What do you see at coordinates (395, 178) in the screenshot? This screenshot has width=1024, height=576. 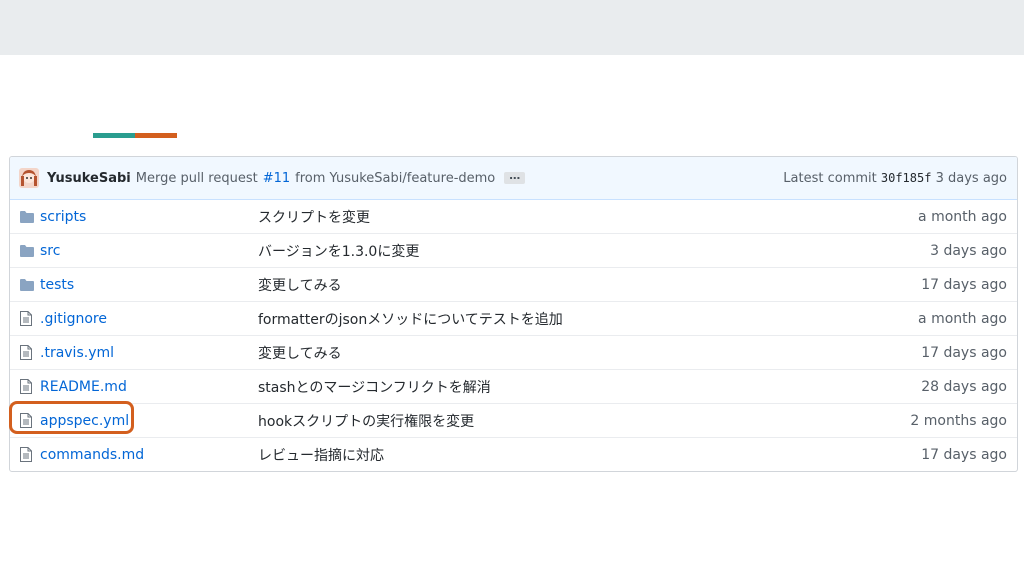 I see `commit-message-suffix: from YusukeSabi/feature-demo` at bounding box center [395, 178].